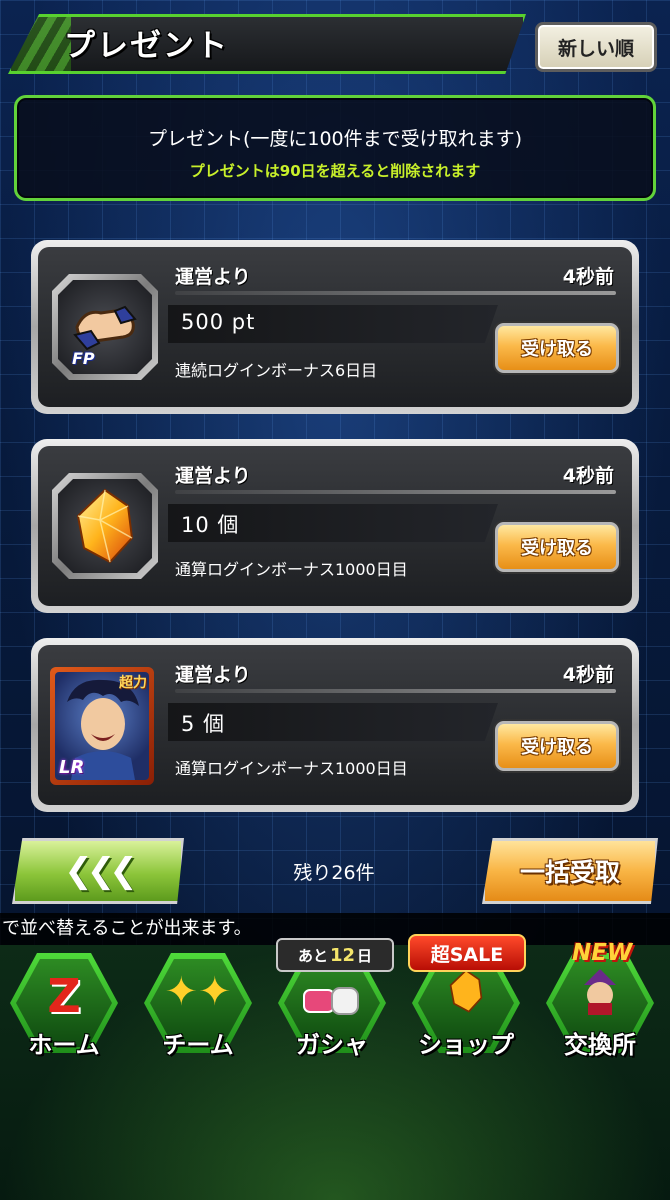  Describe the element at coordinates (335, 139) in the screenshot. I see `present-limit-note: プレゼント(一度に100件まで受け取れます)` at that location.